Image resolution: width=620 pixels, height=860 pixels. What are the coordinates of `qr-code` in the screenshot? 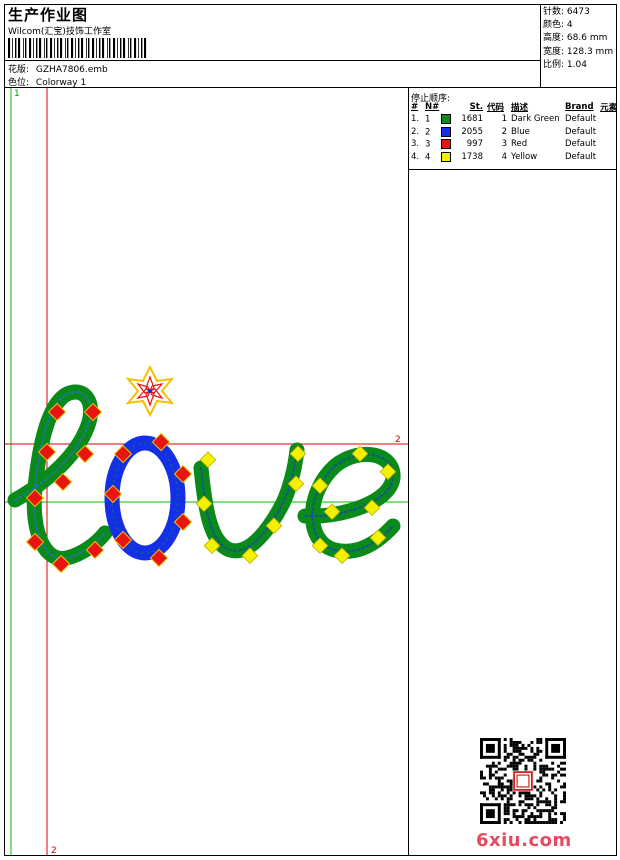 It's located at (523, 781).